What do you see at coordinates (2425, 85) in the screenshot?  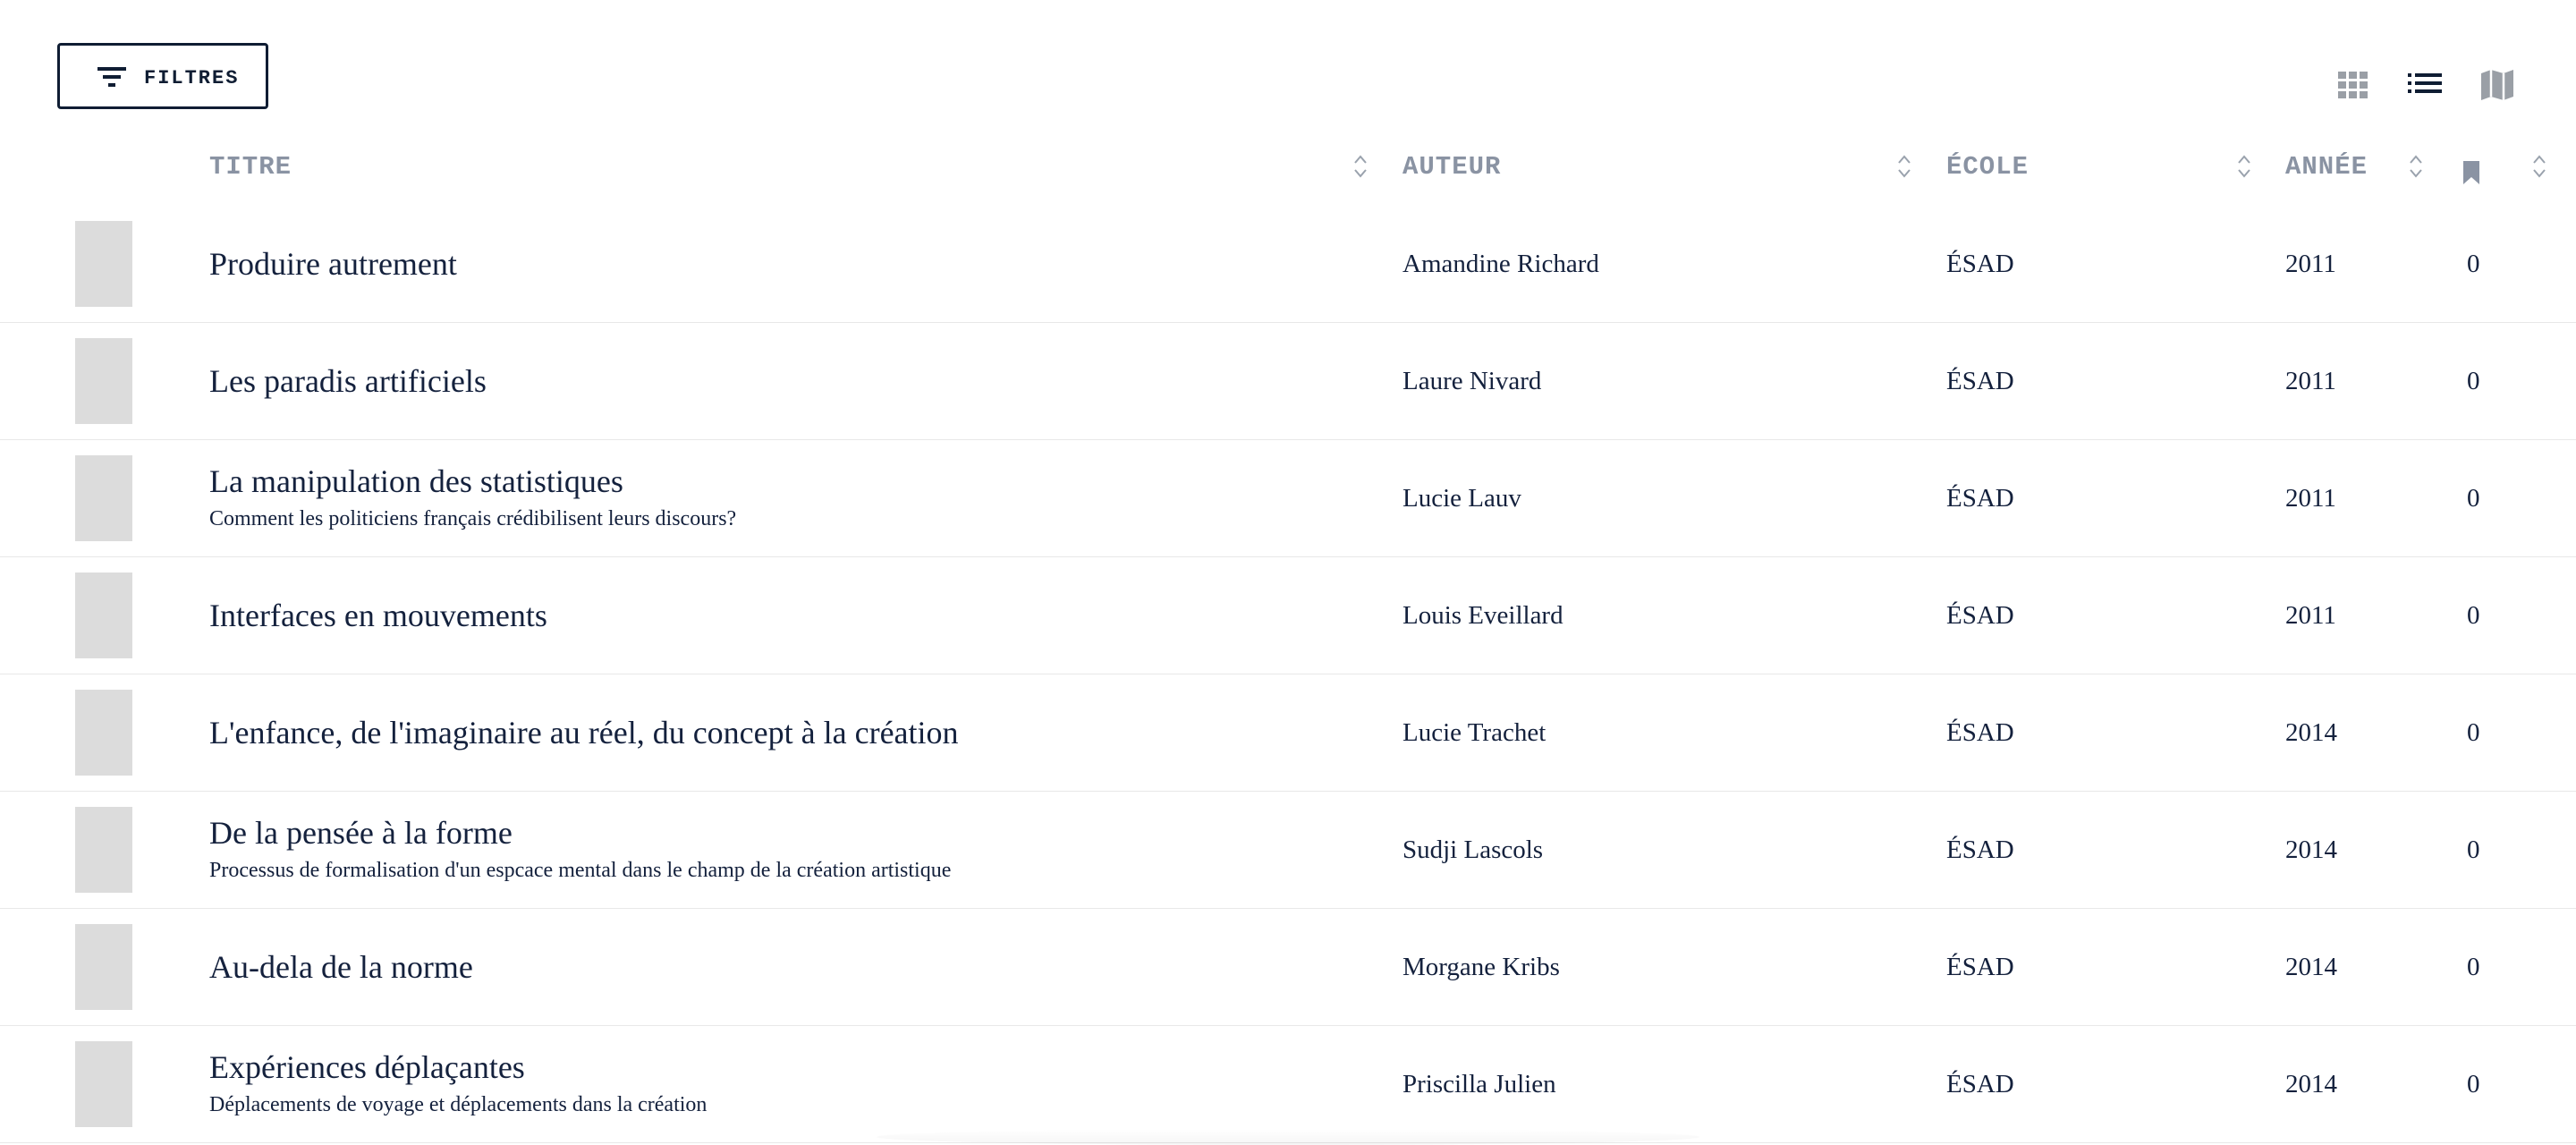 I see `list-view-button` at bounding box center [2425, 85].